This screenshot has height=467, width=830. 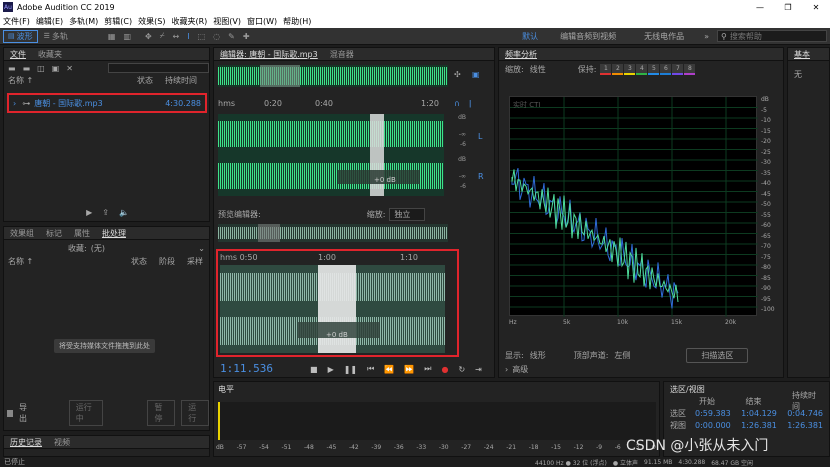 What do you see at coordinates (158, 68) in the screenshot?
I see `search-files-field` at bounding box center [158, 68].